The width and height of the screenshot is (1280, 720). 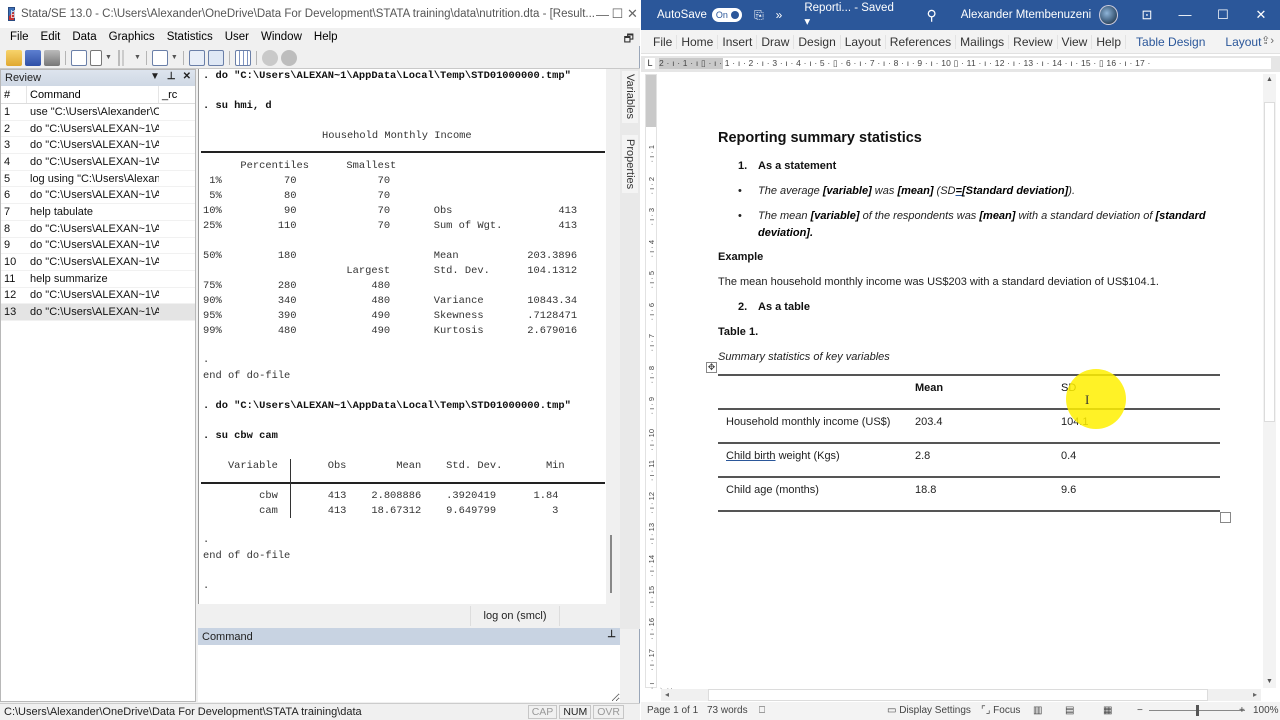 I want to click on log-status: log on (smcl), so click(x=515, y=616).